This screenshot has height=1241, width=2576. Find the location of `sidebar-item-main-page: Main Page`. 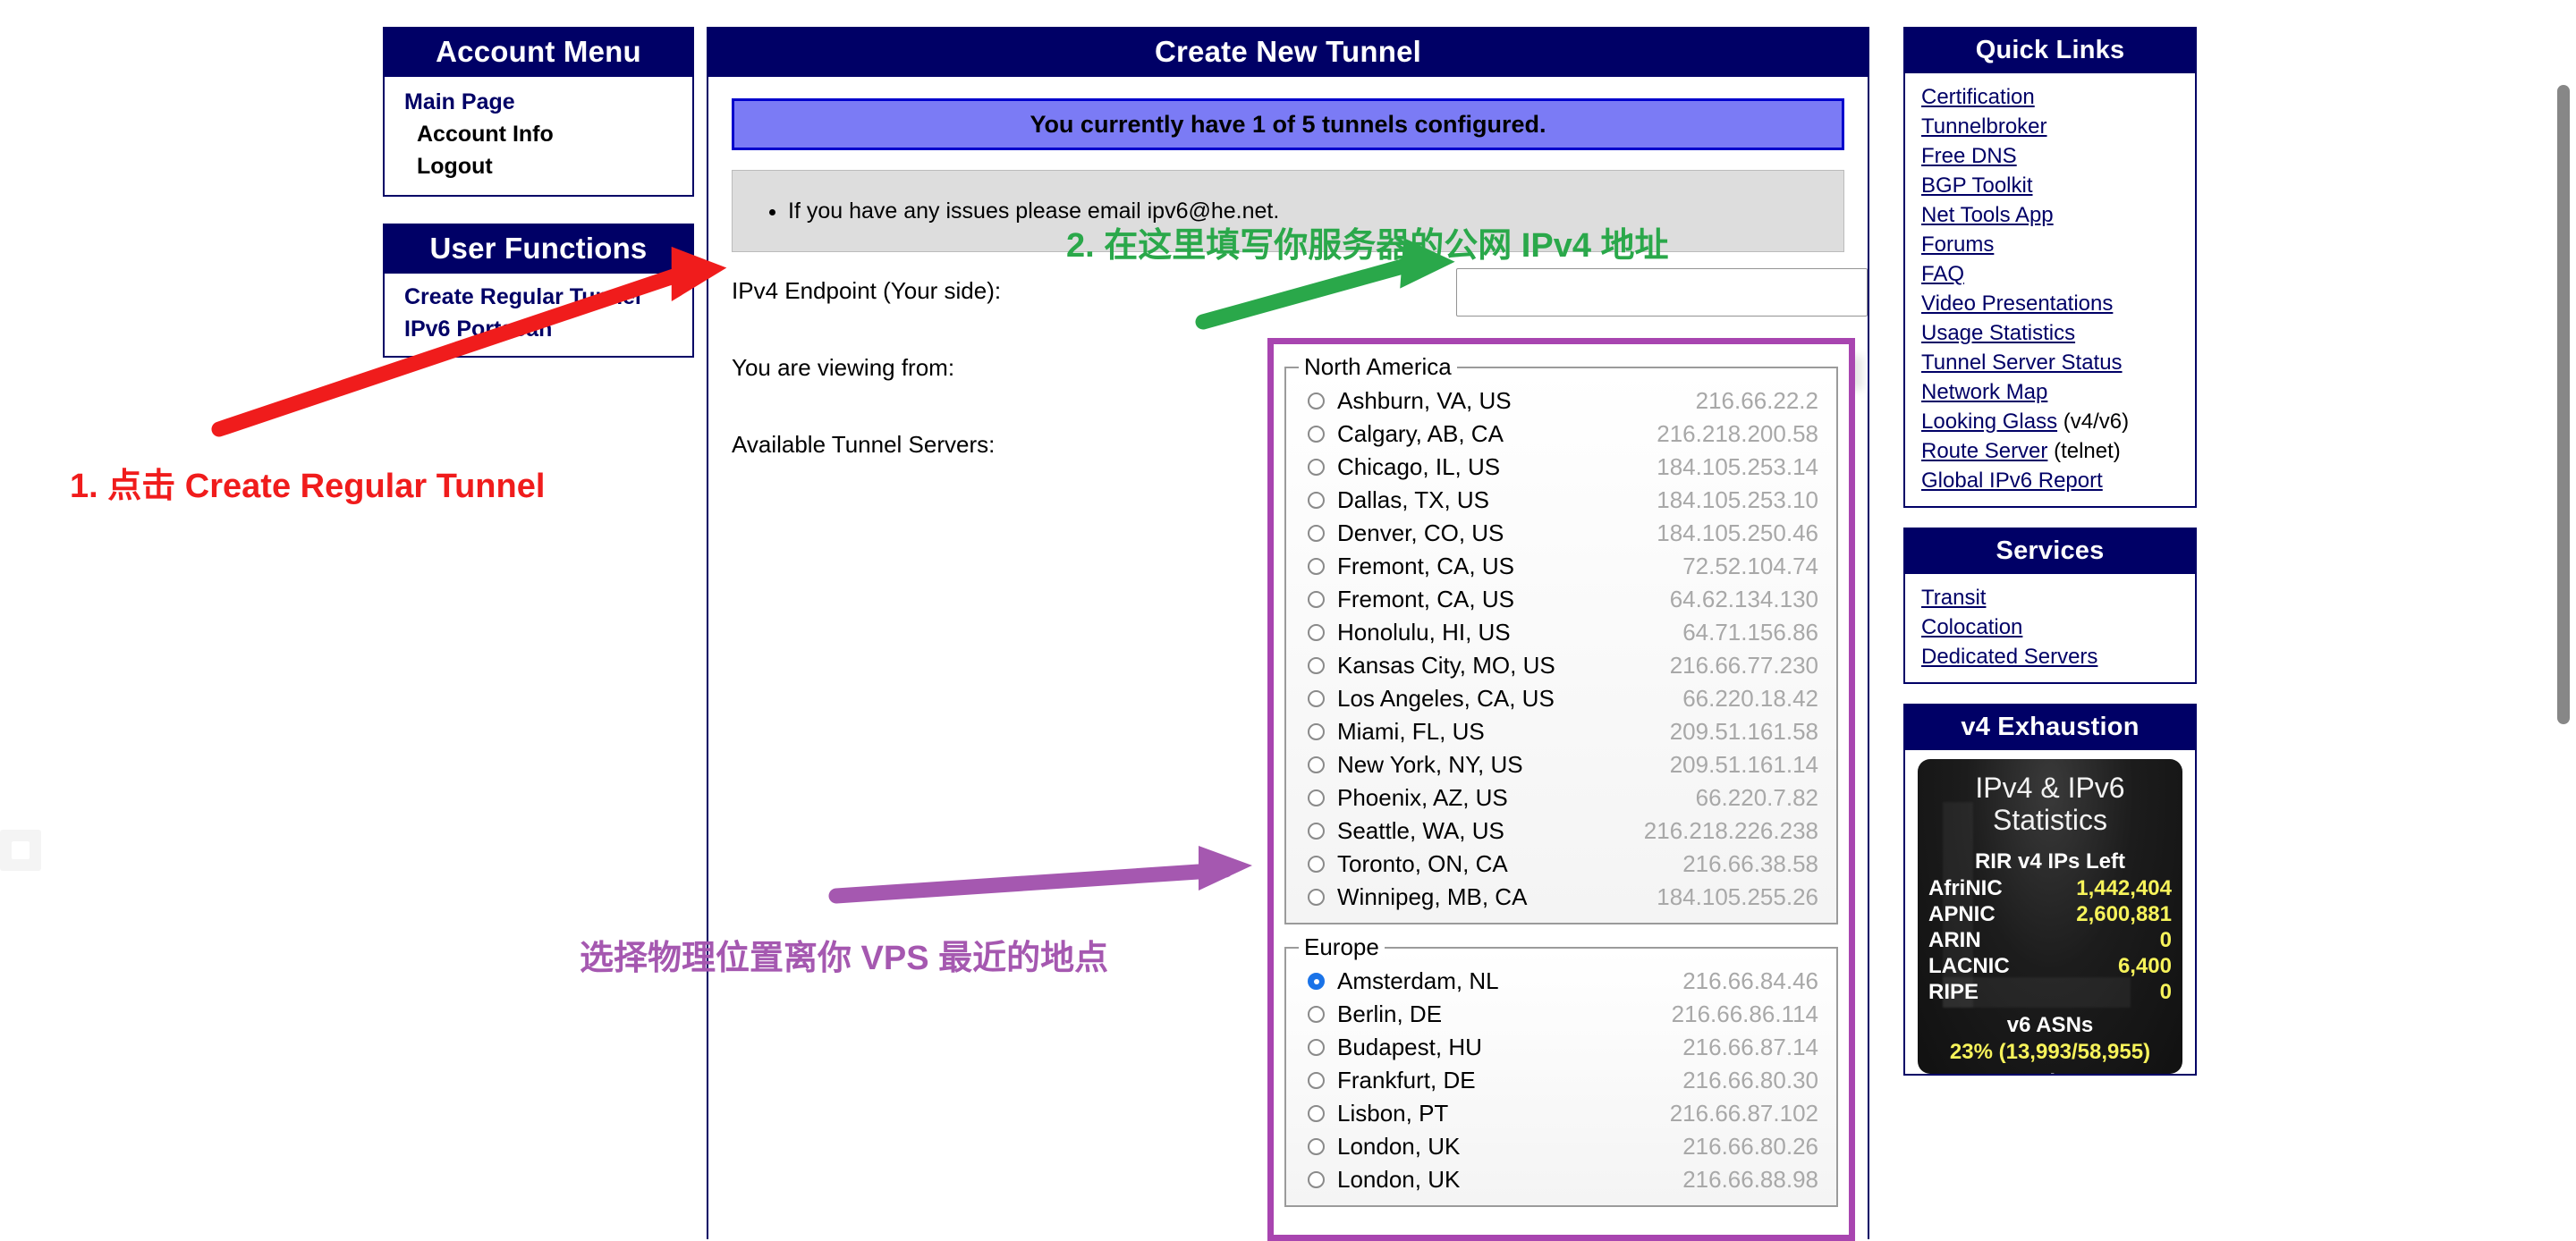

sidebar-item-main-page: Main Page is located at coordinates (538, 102).